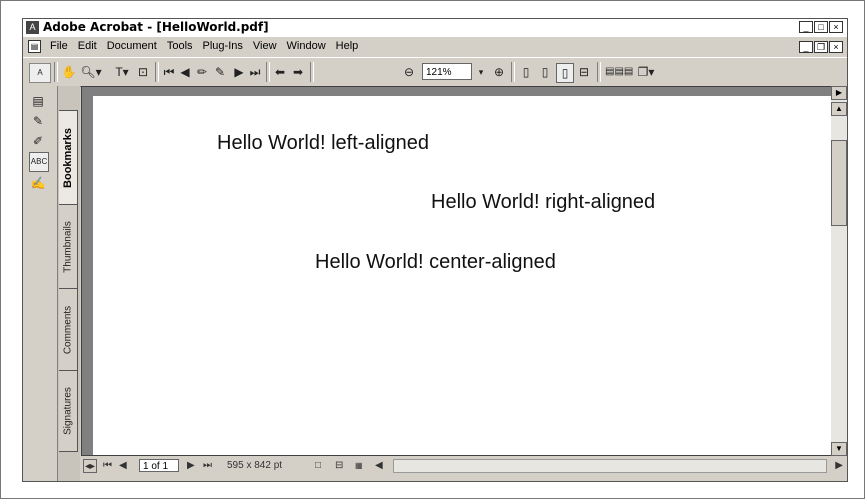 The height and width of the screenshot is (499, 865). Describe the element at coordinates (359, 466) in the screenshot. I see `facing-layout-icon: ▦` at that location.